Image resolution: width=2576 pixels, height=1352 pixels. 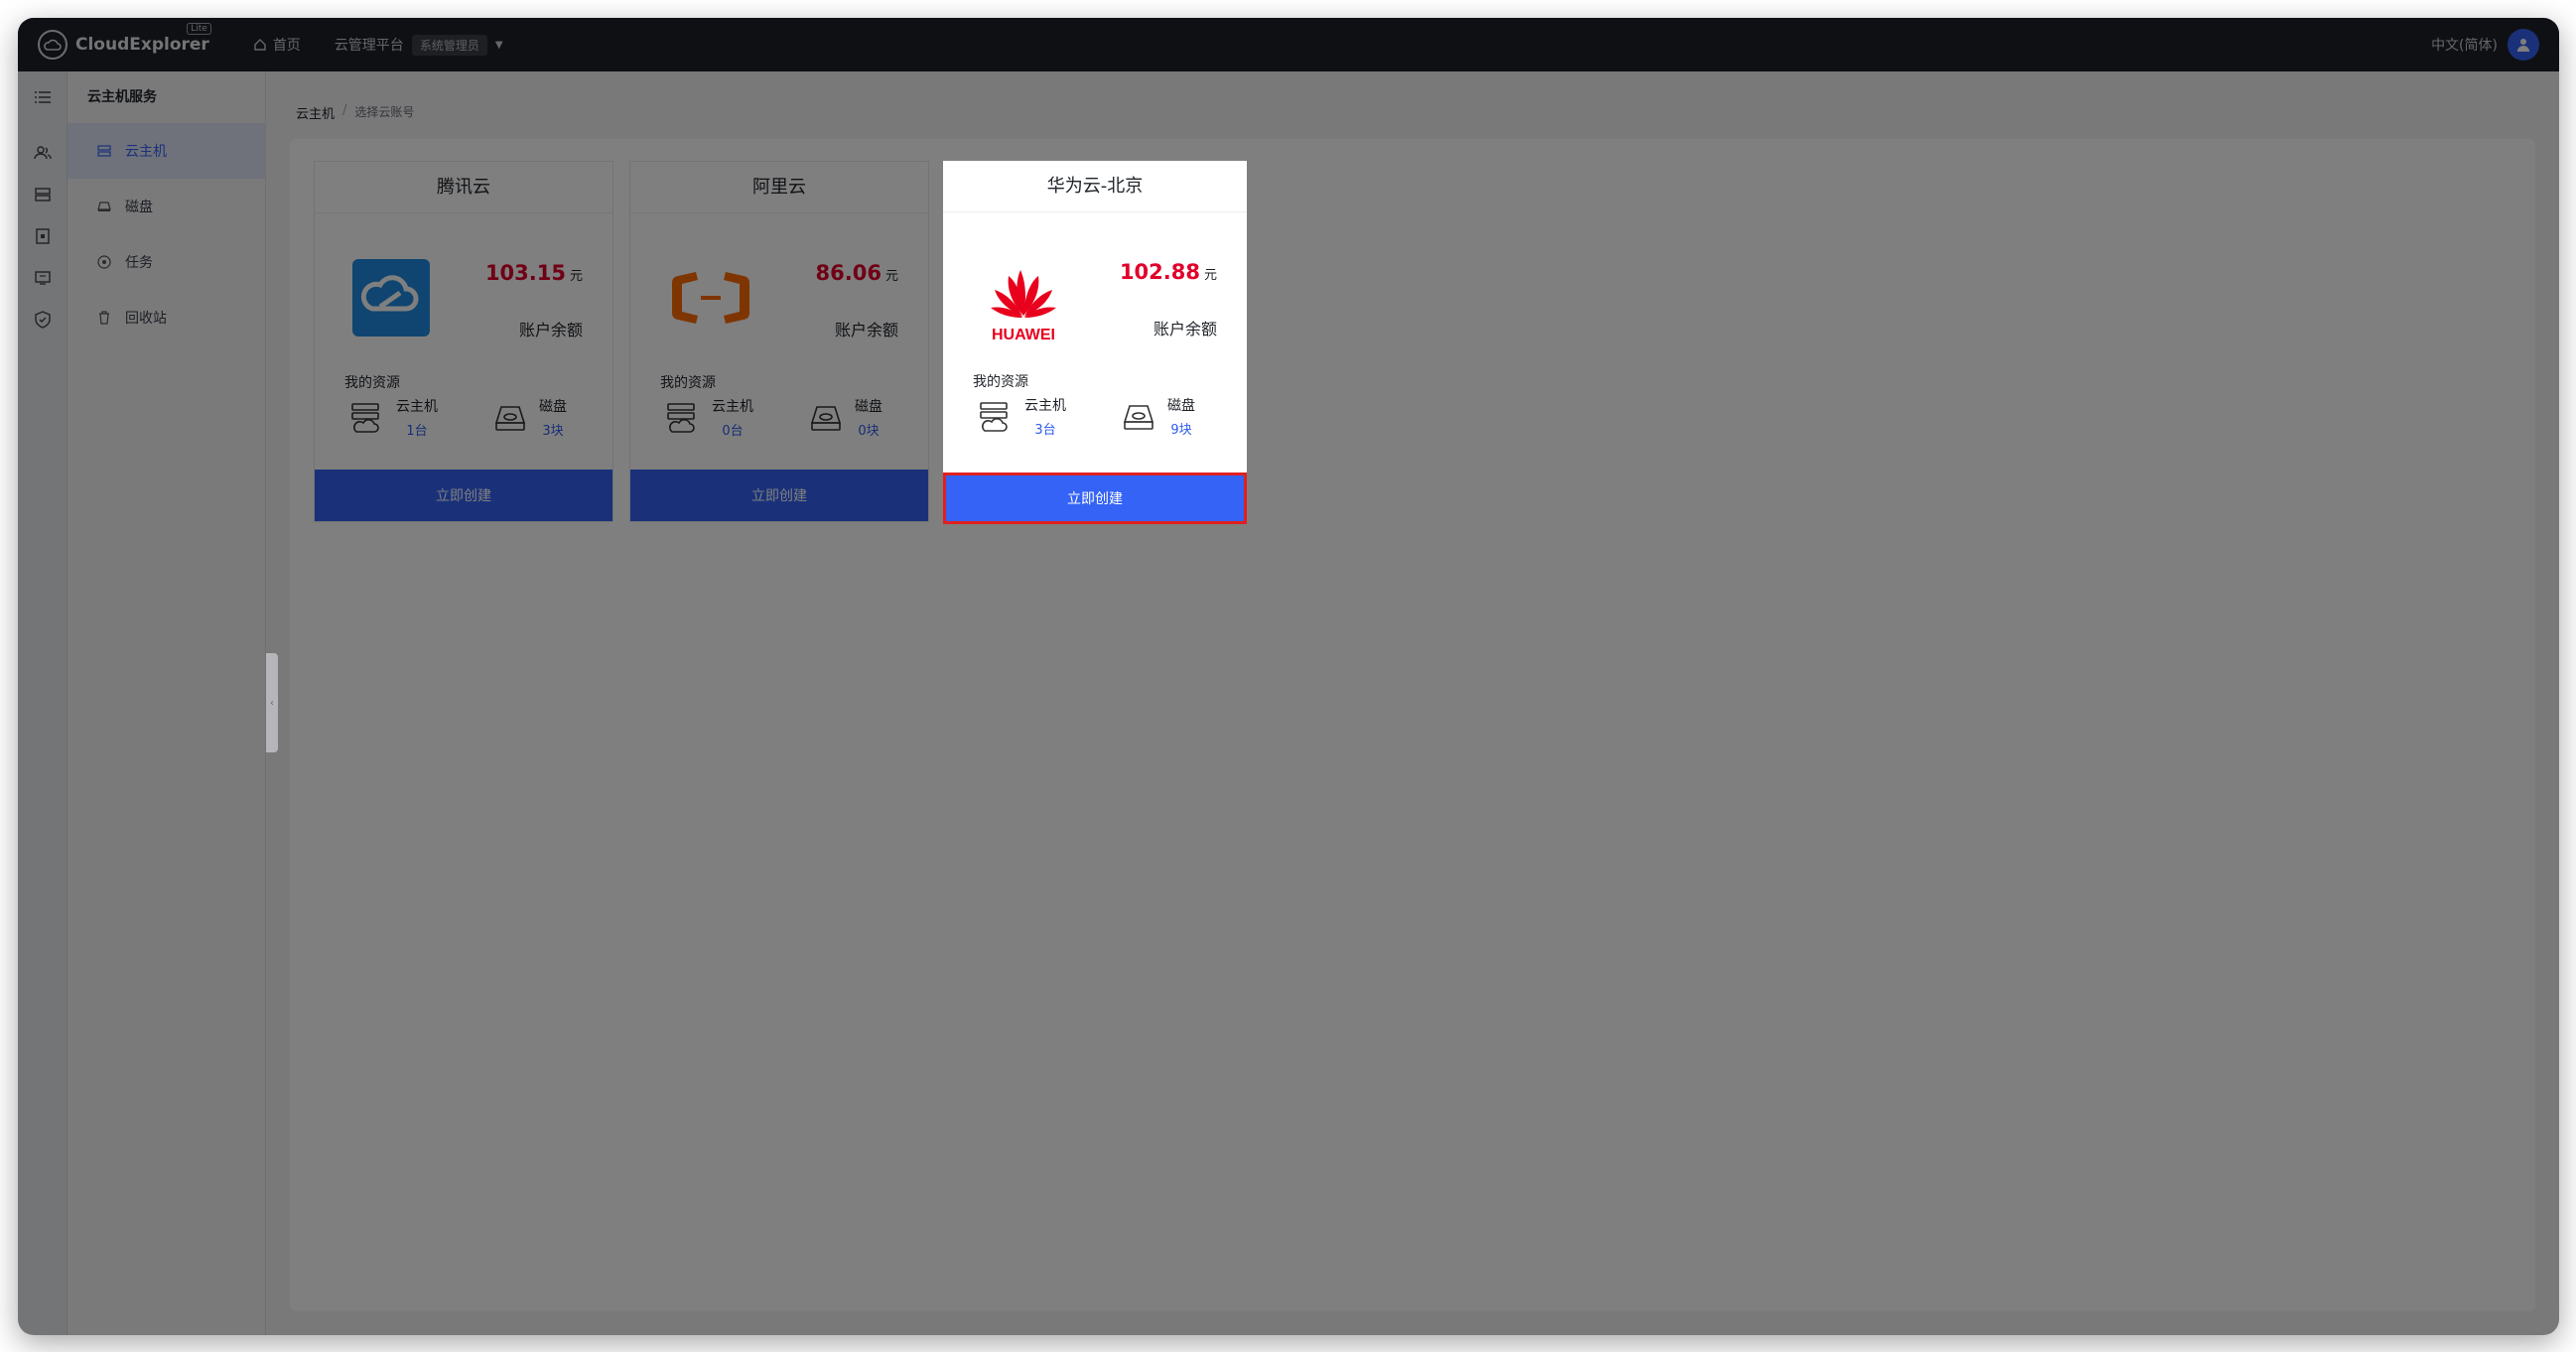 What do you see at coordinates (463, 342) in the screenshot?
I see `cloud-account-card: 腾讯云 103.15 元 账户余额 我的资源 云主机 1台 磁盘 3块 立即创建` at bounding box center [463, 342].